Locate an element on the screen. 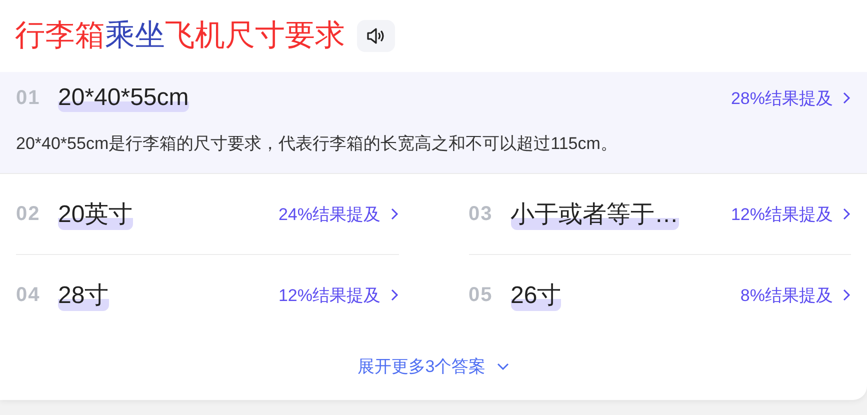 This screenshot has width=867, height=415. speaker-button is located at coordinates (376, 36).